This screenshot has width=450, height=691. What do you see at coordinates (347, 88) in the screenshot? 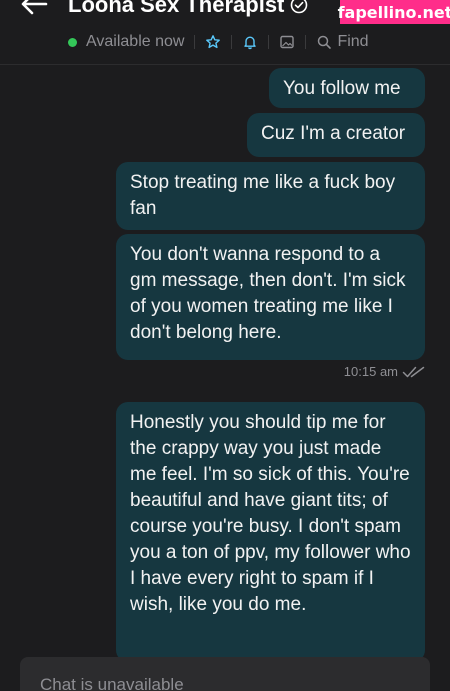
I see `message-bubble: You follow me` at bounding box center [347, 88].